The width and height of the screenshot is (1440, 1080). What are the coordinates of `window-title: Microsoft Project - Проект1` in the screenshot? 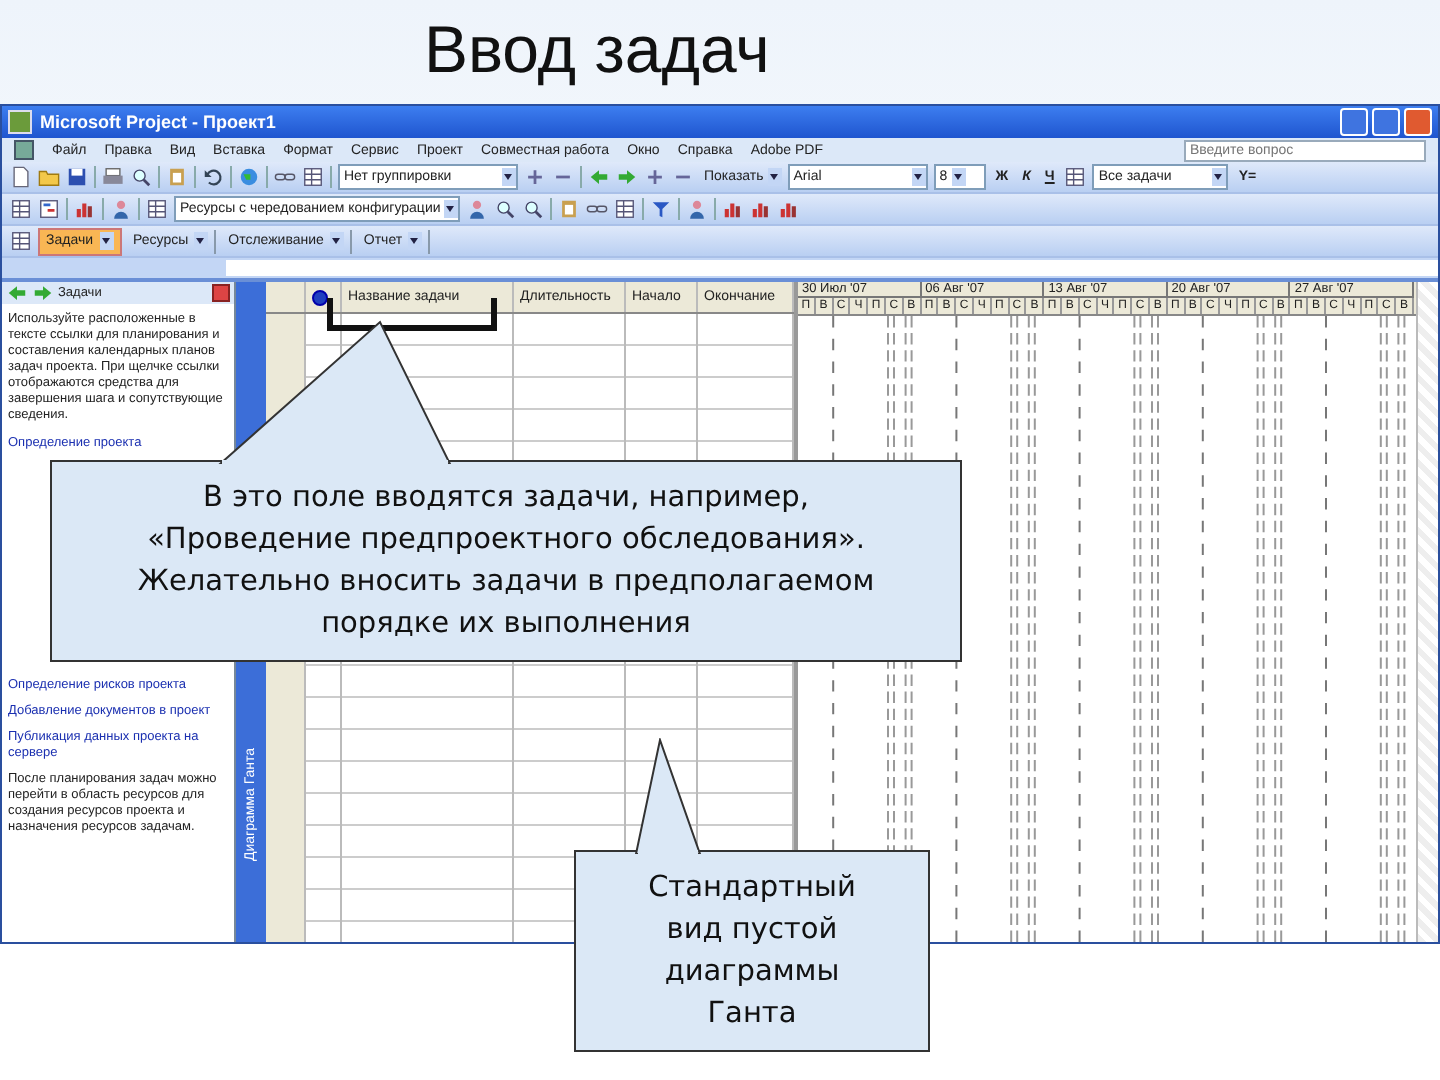 It's located at (159, 122).